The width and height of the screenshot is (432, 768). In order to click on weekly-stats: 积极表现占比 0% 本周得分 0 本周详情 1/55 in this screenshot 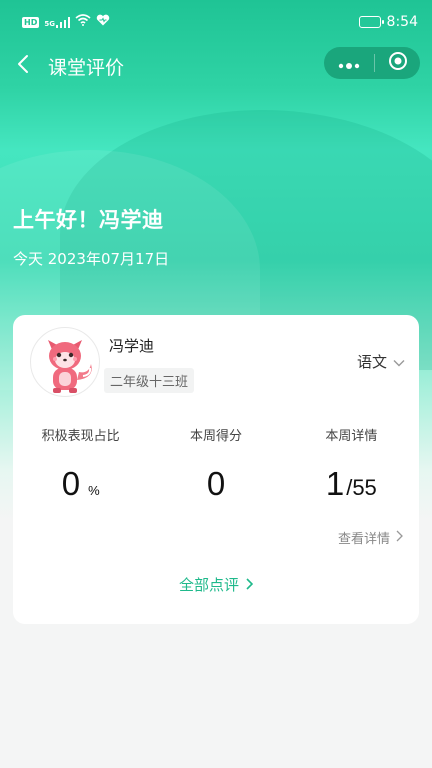, I will do `click(216, 467)`.